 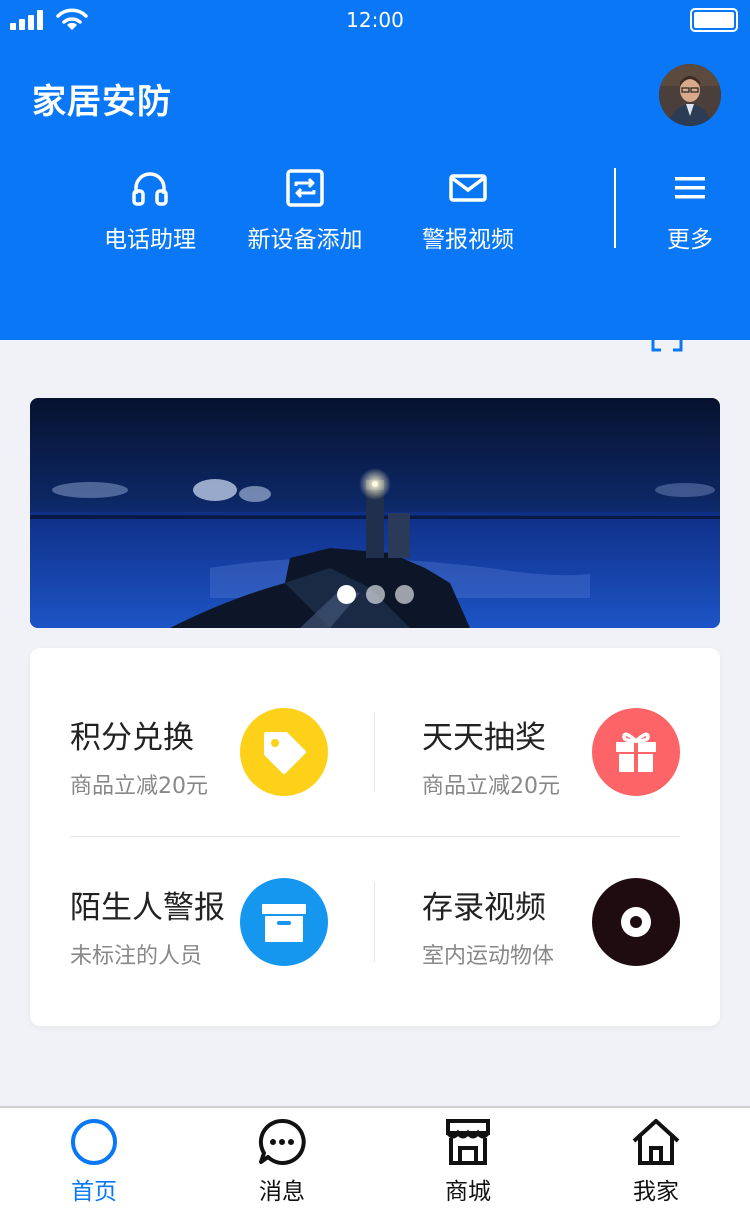 I want to click on headset-icon, so click(x=150, y=189).